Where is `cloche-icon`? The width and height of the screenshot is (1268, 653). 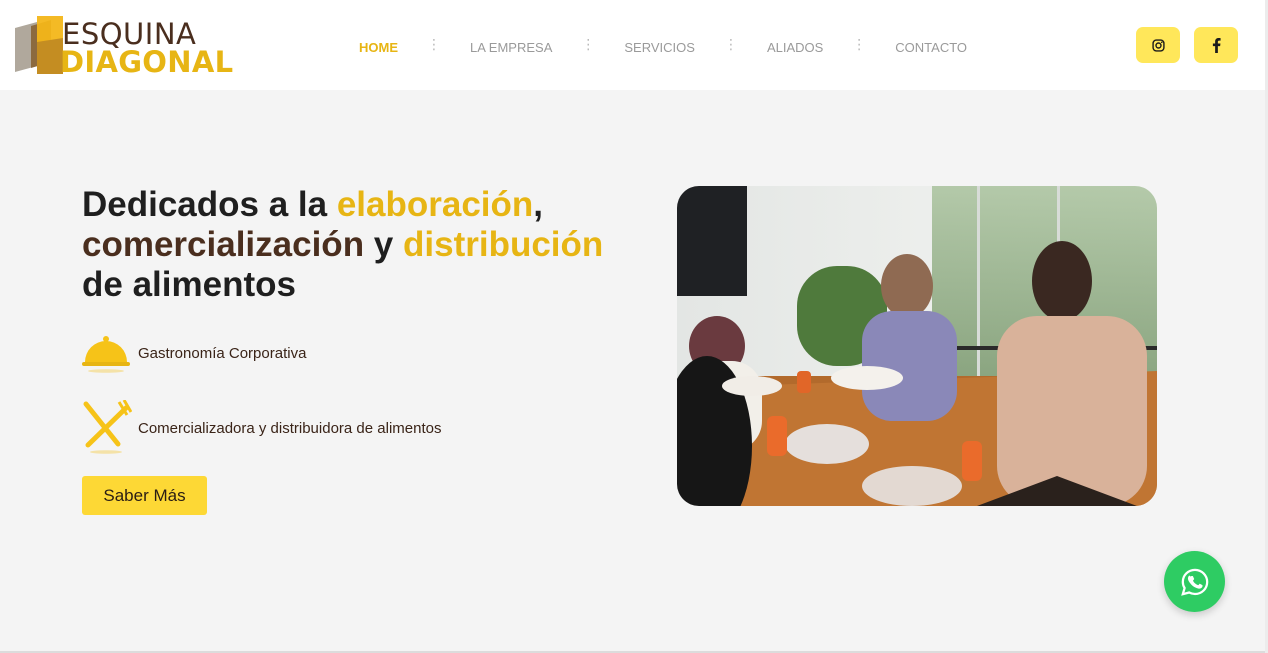
cloche-icon is located at coordinates (107, 353).